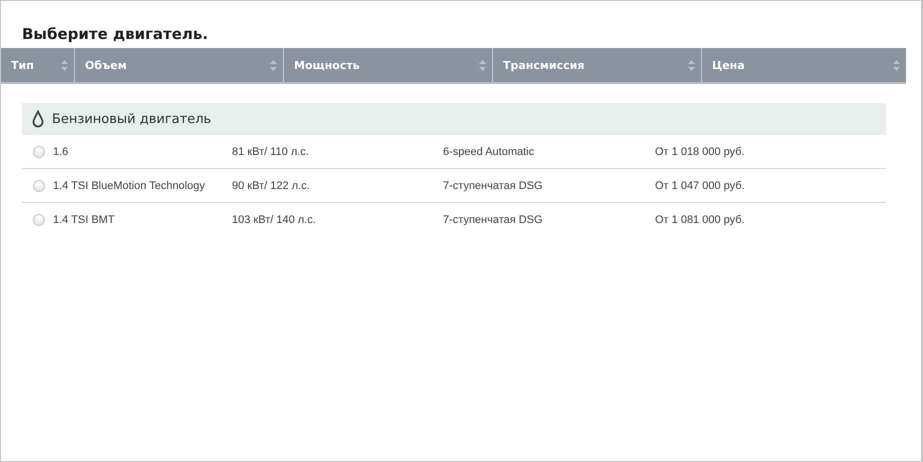 The height and width of the screenshot is (462, 923). I want to click on column-header: Объем, so click(178, 65).